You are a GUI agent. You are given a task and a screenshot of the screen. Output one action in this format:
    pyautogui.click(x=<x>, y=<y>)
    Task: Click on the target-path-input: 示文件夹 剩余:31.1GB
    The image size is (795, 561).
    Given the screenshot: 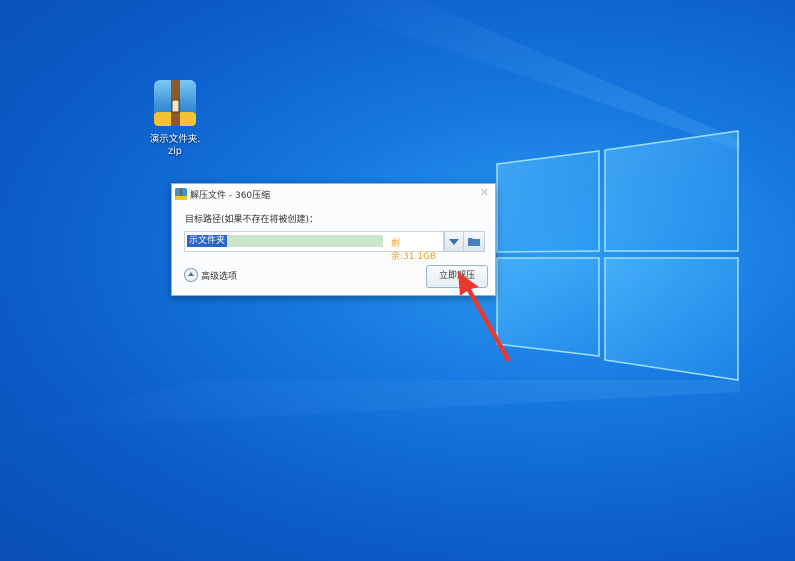 What is the action you would take?
    pyautogui.click(x=314, y=246)
    